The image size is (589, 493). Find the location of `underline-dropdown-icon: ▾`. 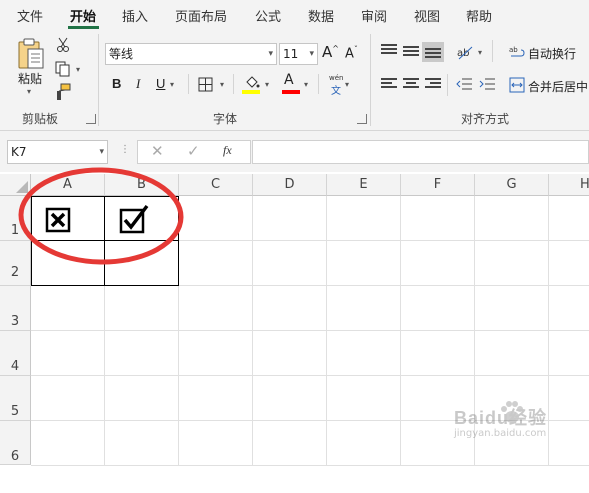

underline-dropdown-icon: ▾ is located at coordinates (172, 84).